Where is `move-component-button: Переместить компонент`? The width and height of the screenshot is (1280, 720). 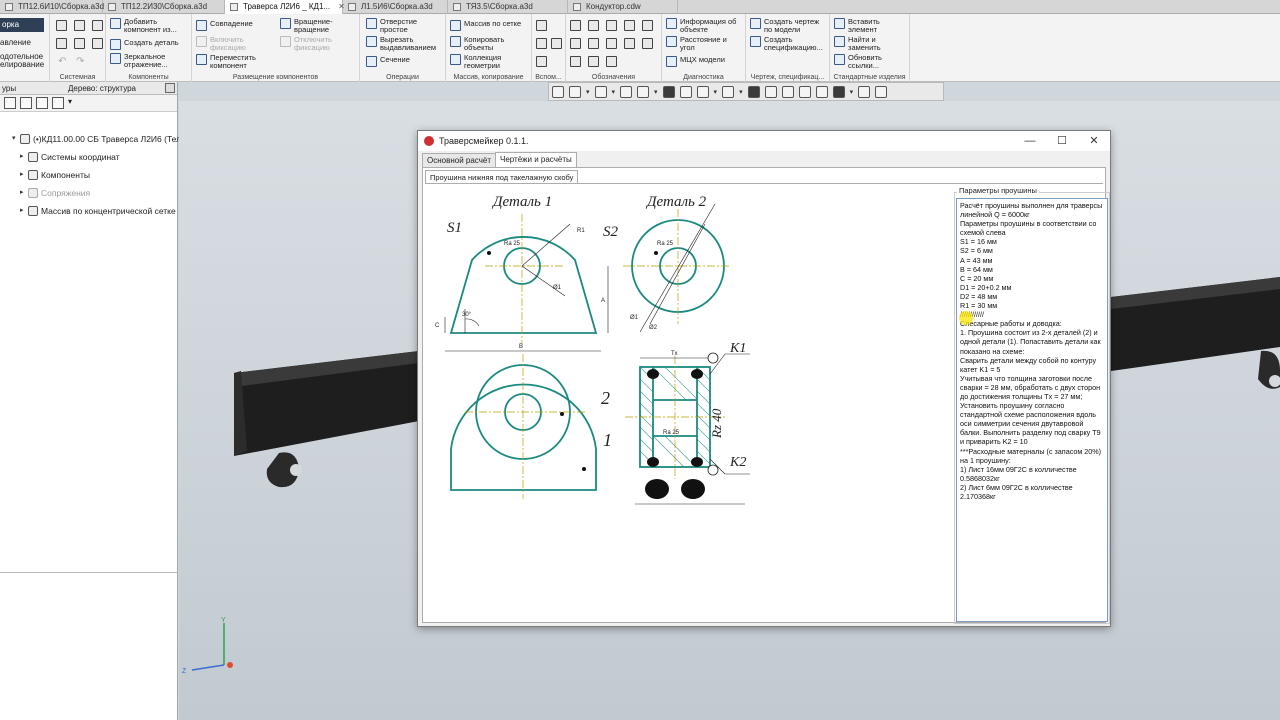 move-component-button: Переместить компонент is located at coordinates (226, 62).